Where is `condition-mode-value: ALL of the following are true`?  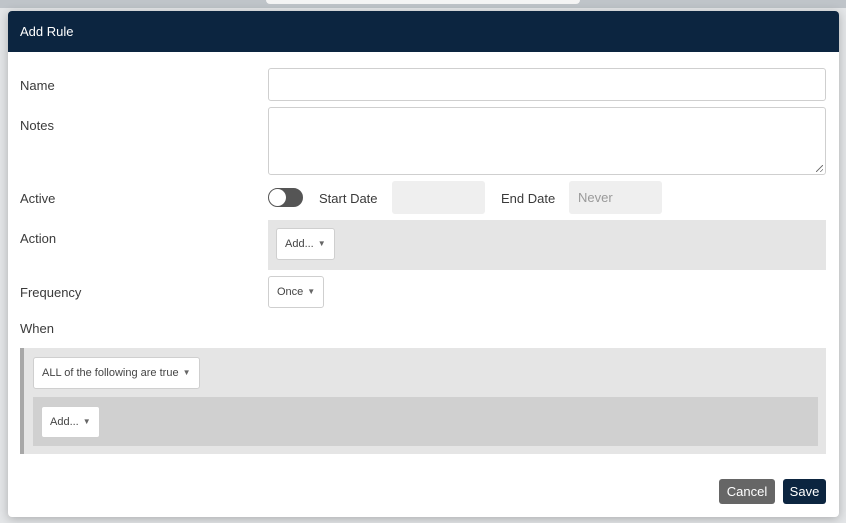 condition-mode-value: ALL of the following are true is located at coordinates (110, 373).